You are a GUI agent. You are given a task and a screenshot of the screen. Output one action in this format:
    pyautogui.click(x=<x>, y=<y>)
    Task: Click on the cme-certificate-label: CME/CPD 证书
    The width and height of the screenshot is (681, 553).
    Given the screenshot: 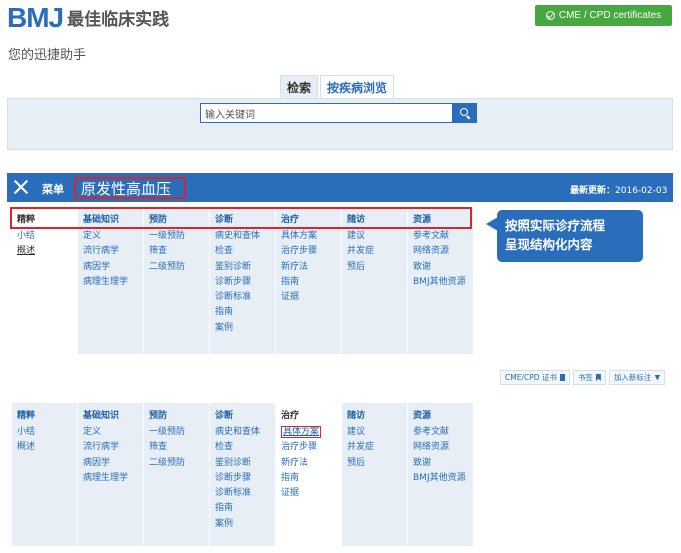 What is the action you would take?
    pyautogui.click(x=531, y=377)
    